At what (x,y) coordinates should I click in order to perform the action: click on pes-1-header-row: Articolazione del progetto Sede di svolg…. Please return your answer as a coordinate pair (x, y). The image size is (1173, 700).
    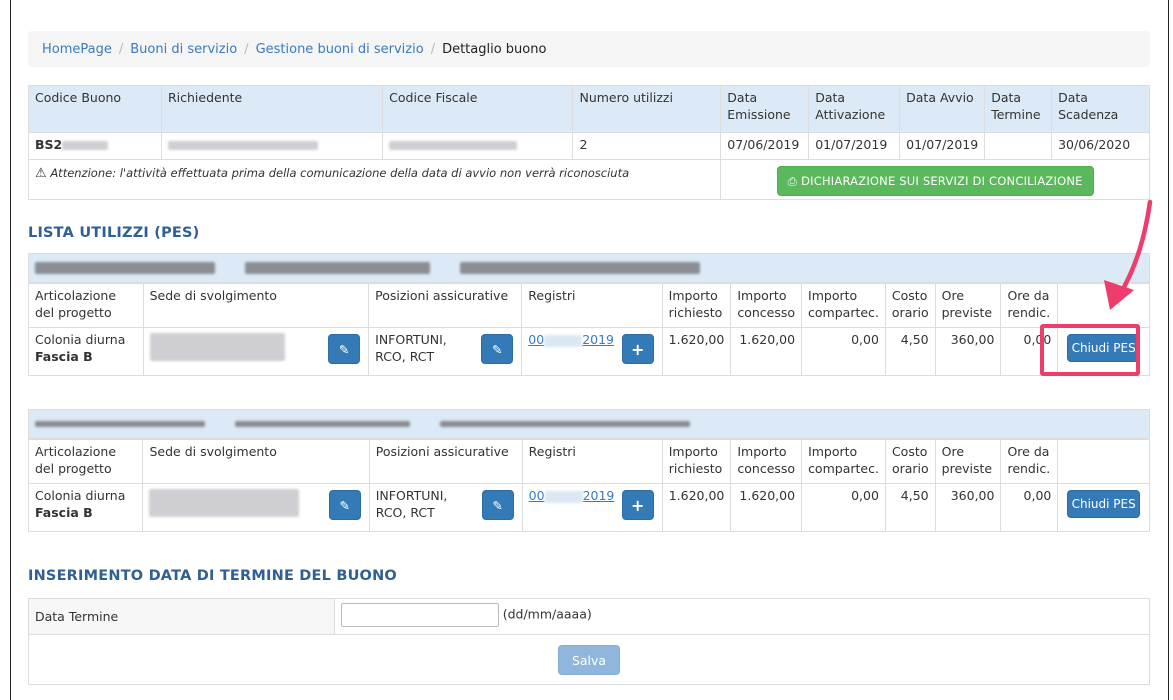
    Looking at the image, I should click on (589, 305).